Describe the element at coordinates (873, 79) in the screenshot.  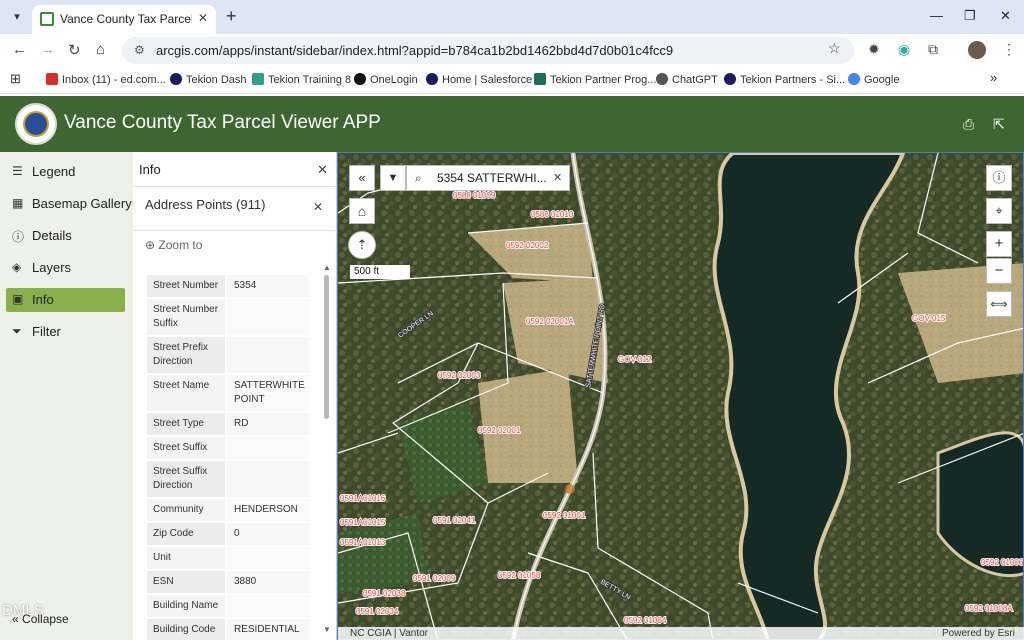
I see `bookmark-google: Google` at that location.